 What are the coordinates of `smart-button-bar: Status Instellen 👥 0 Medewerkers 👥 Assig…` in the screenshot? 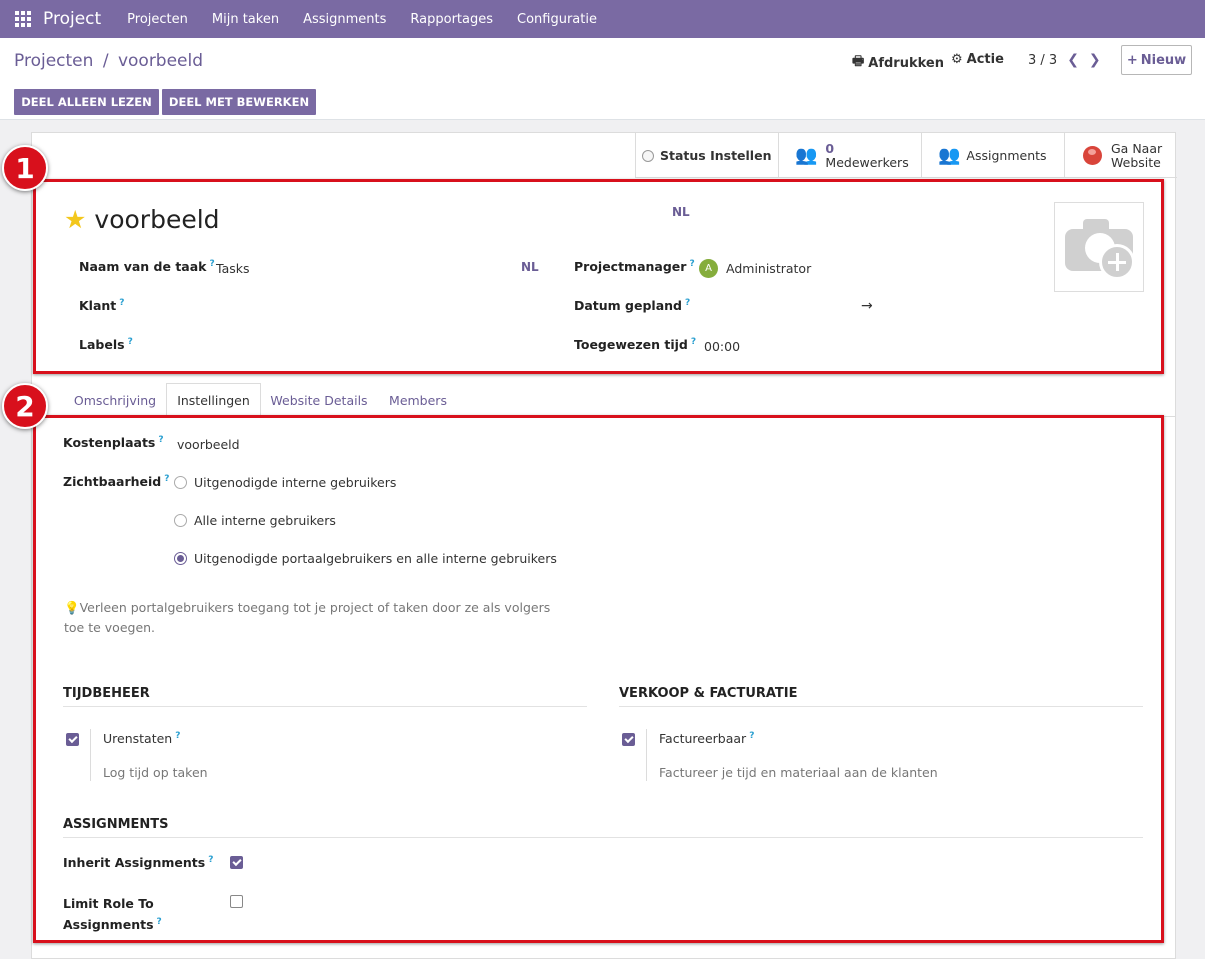 It's located at (906, 155).